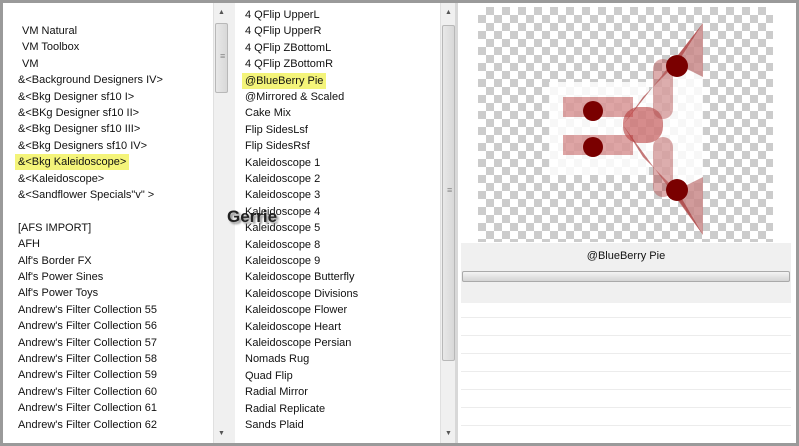  Describe the element at coordinates (269, 376) in the screenshot. I see `list-item: Quad Flip` at that location.